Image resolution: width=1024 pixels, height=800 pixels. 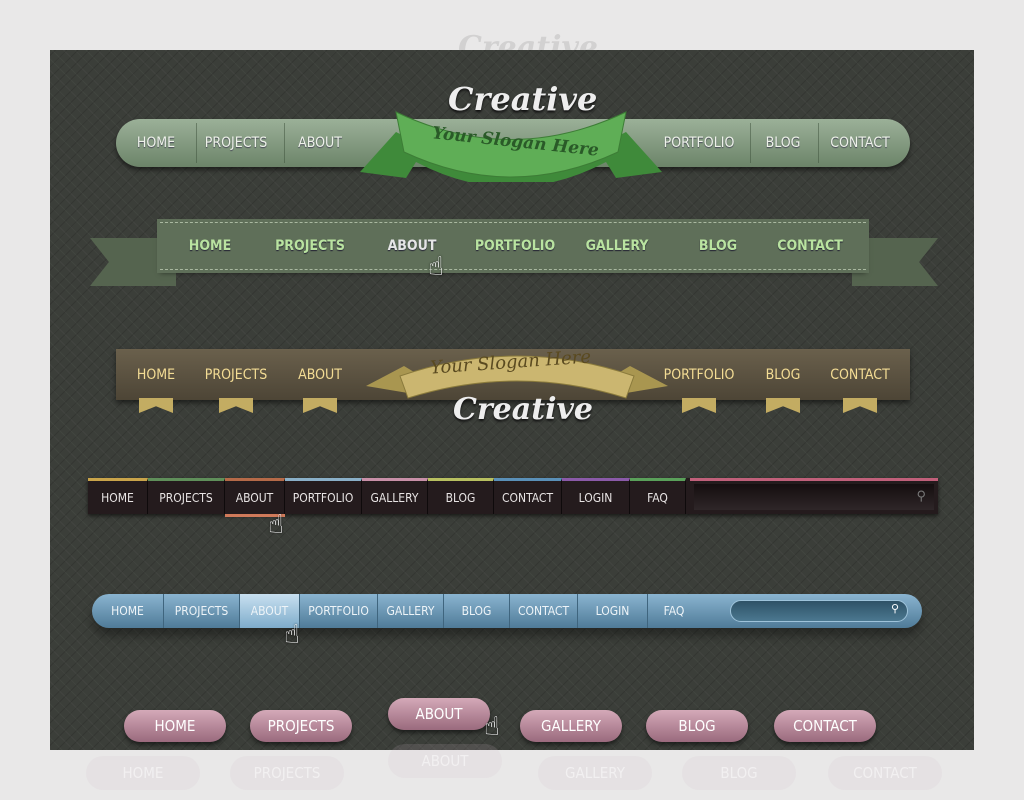 What do you see at coordinates (825, 726) in the screenshot?
I see `nav6-pill-contact: CONTACT` at bounding box center [825, 726].